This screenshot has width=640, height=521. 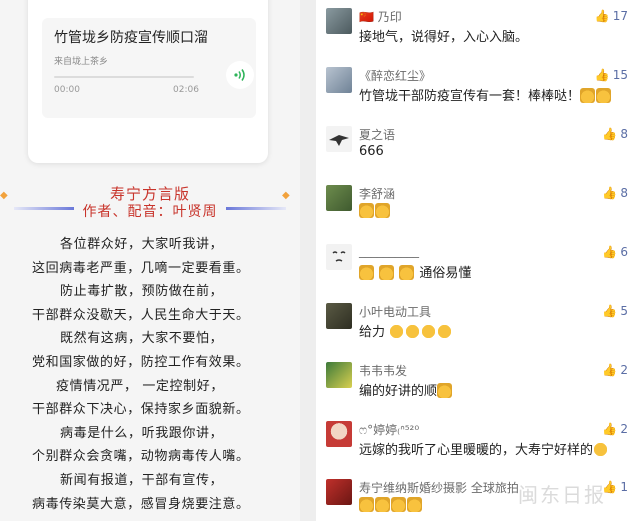 What do you see at coordinates (141, 457) in the screenshot?
I see `poem-line: 个别群众会贪嘴，动物病毒传人嘴。` at bounding box center [141, 457].